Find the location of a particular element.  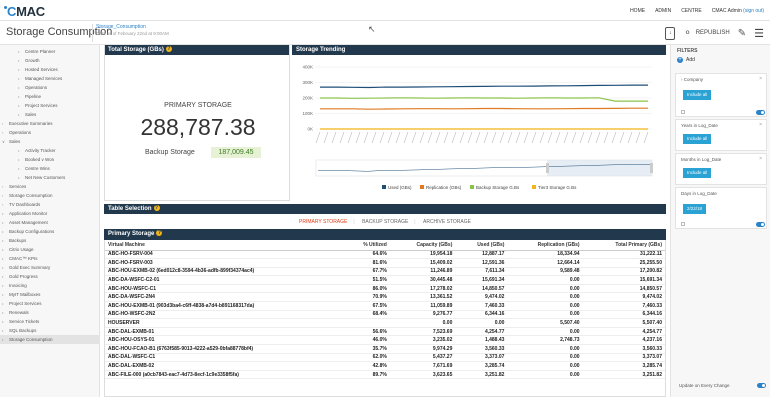

update-on-change-label: Update on Every Change is located at coordinates (704, 385).